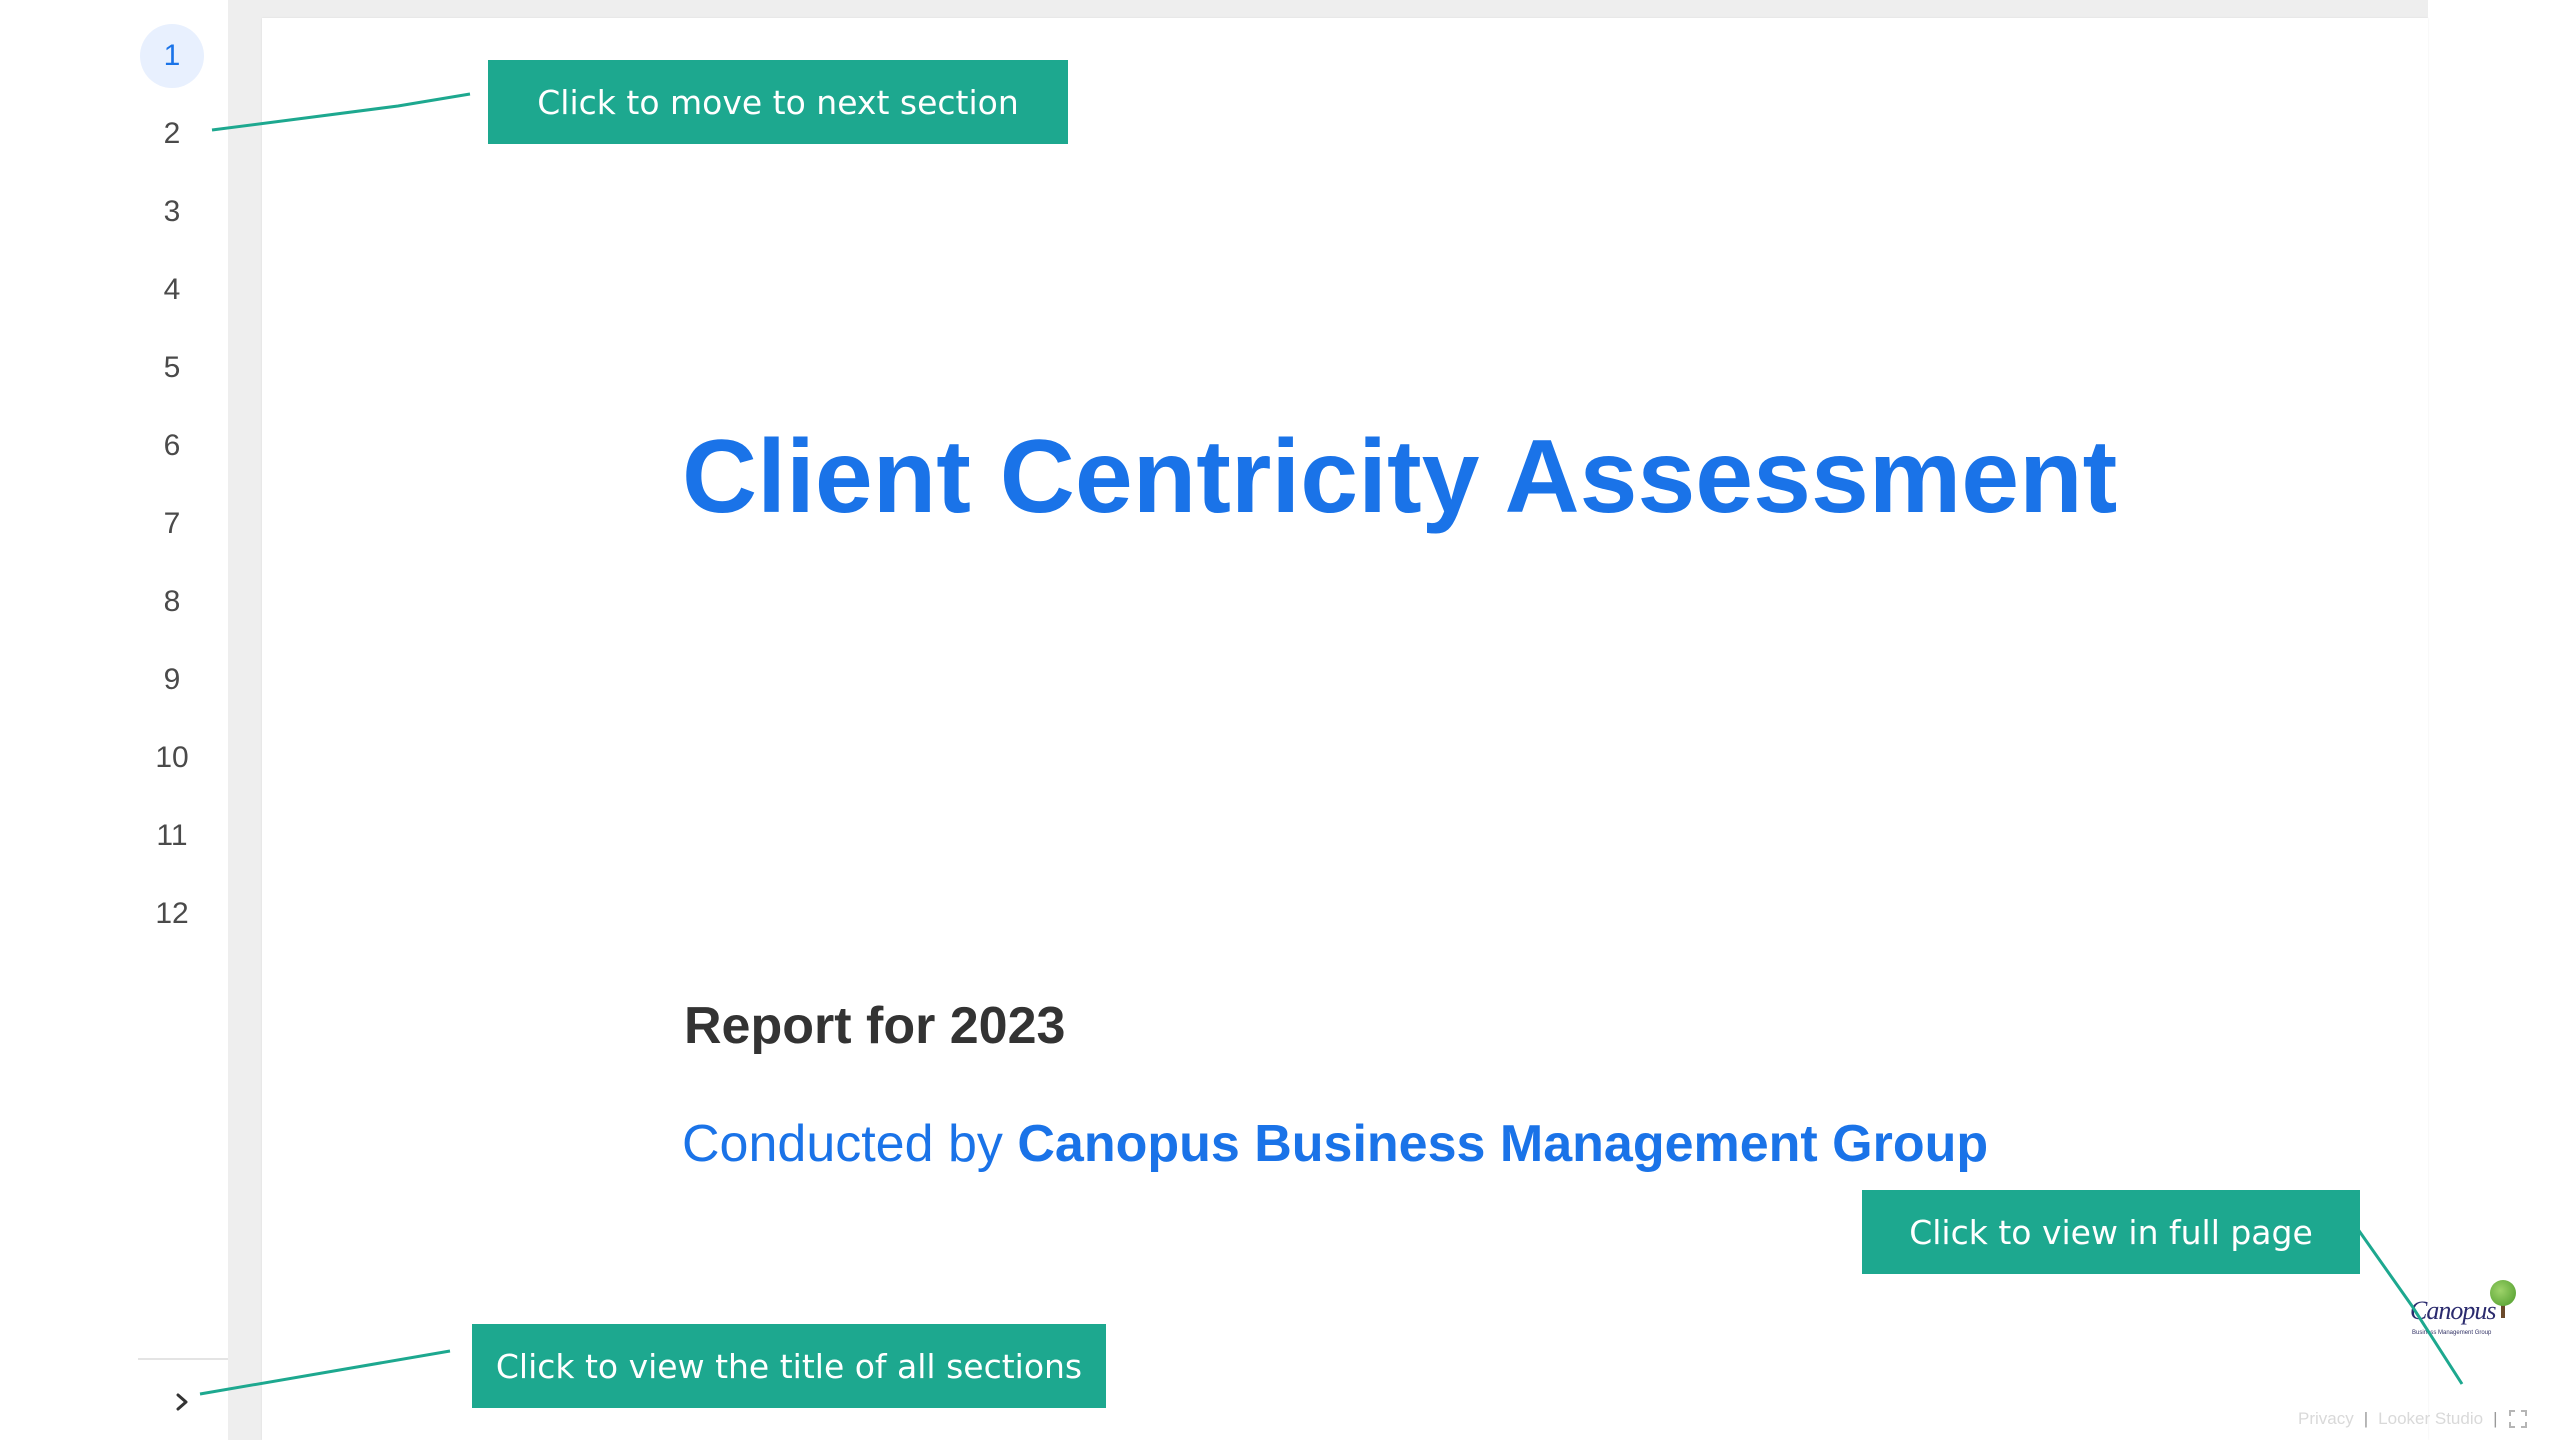  What do you see at coordinates (172, 290) in the screenshot?
I see `page-nav-item-4: 4` at bounding box center [172, 290].